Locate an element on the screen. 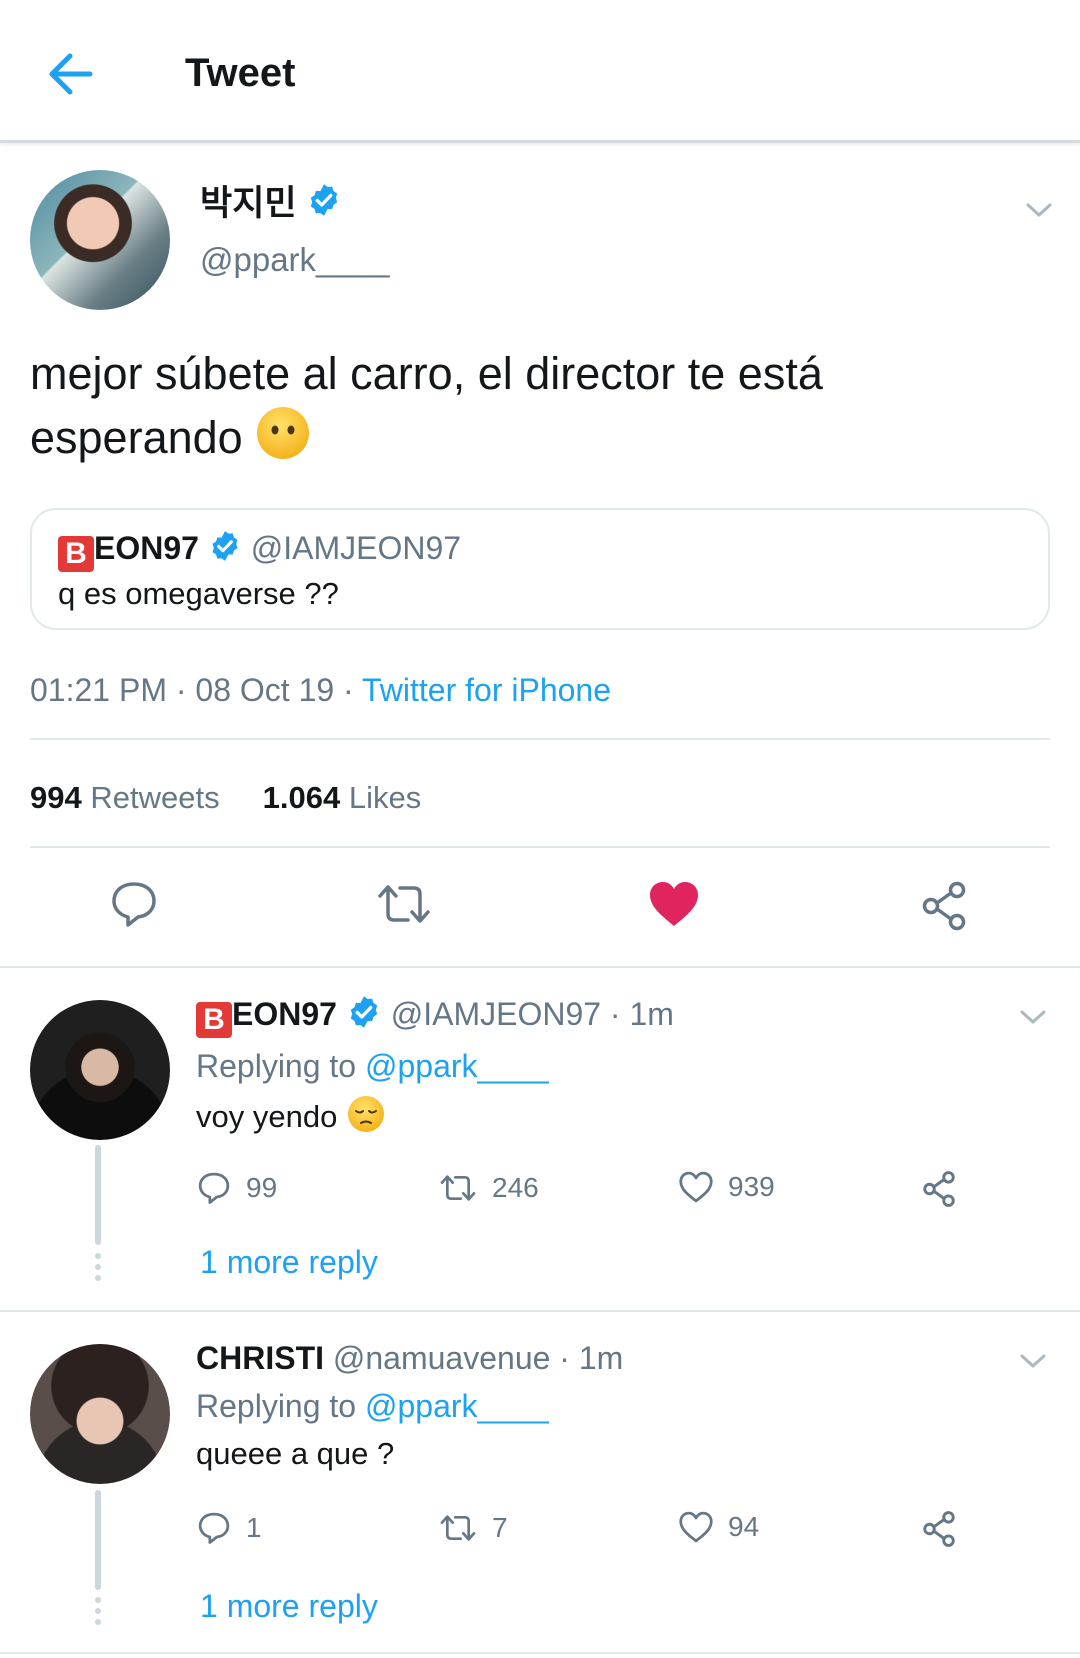 The image size is (1080, 1658). retweet-count-button: 7 is located at coordinates (473, 1528).